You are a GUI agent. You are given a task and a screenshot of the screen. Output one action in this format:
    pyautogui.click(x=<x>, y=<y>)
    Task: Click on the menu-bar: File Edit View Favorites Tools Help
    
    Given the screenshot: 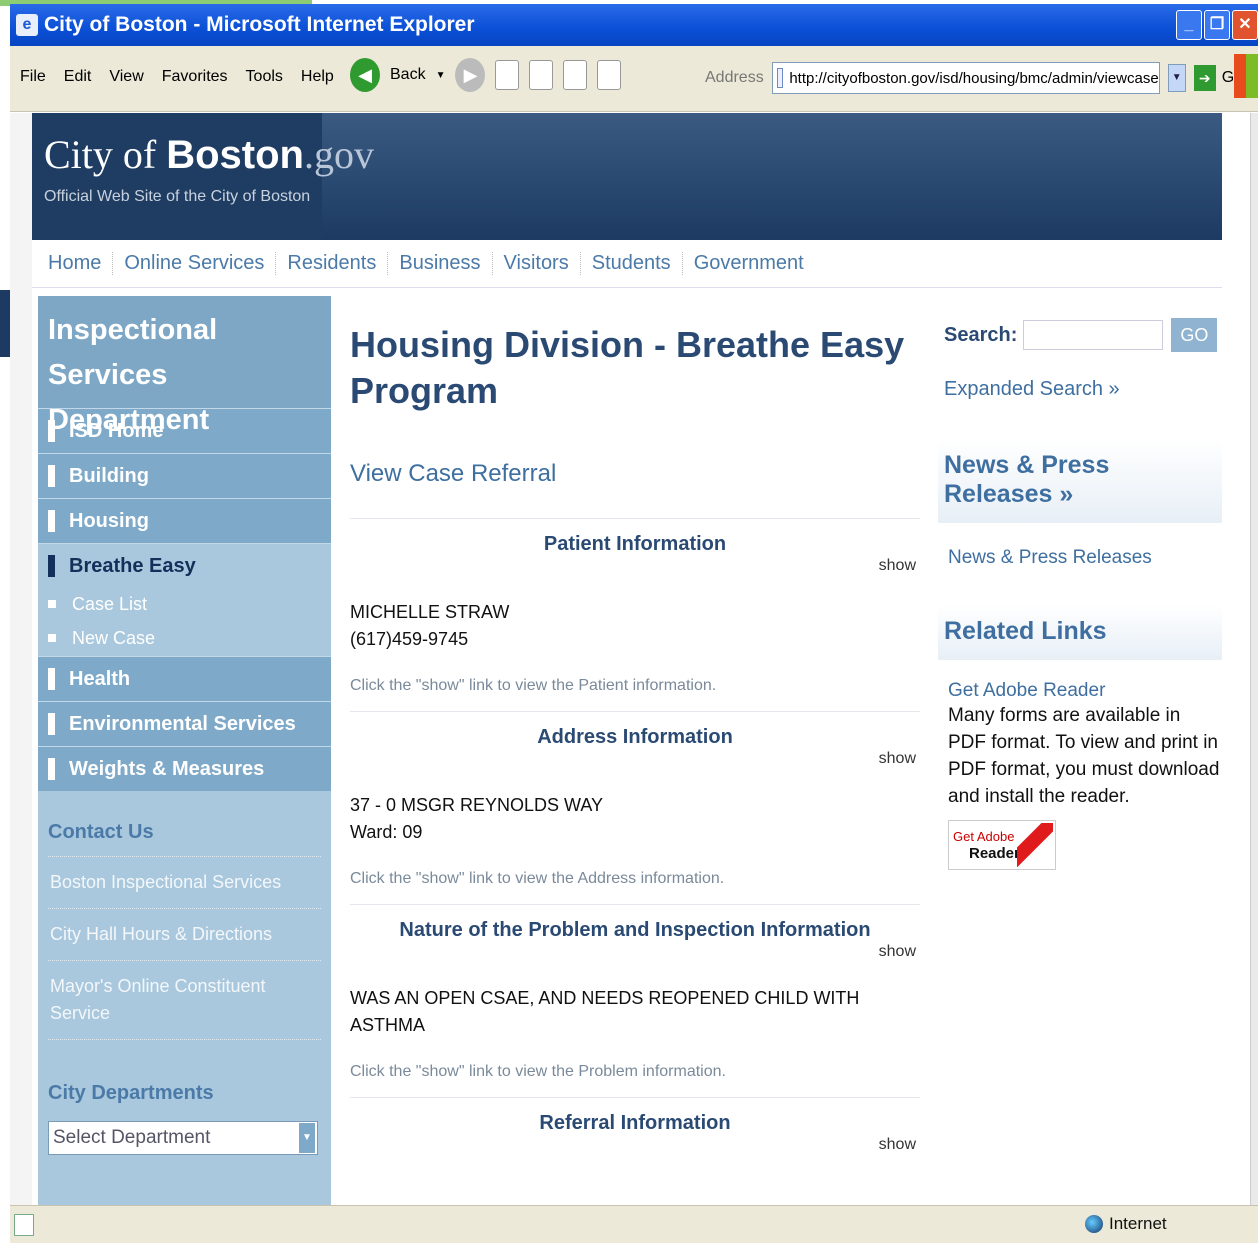 What is the action you would take?
    pyautogui.click(x=177, y=77)
    